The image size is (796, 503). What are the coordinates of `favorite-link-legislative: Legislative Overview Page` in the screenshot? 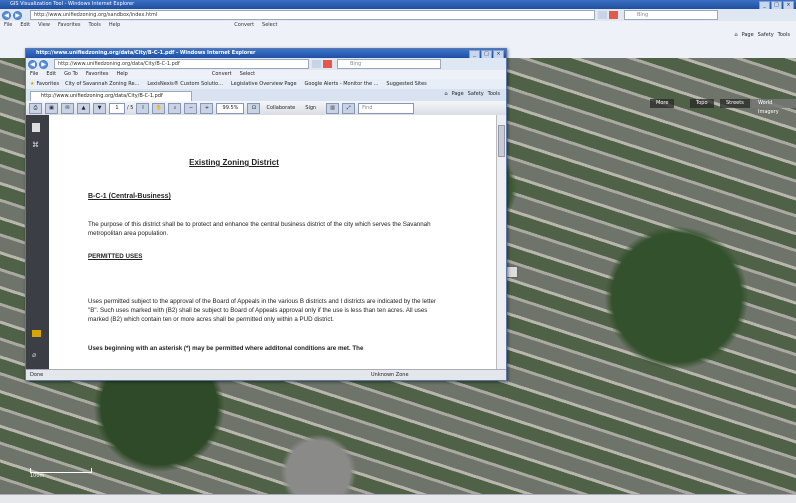 It's located at (264, 84).